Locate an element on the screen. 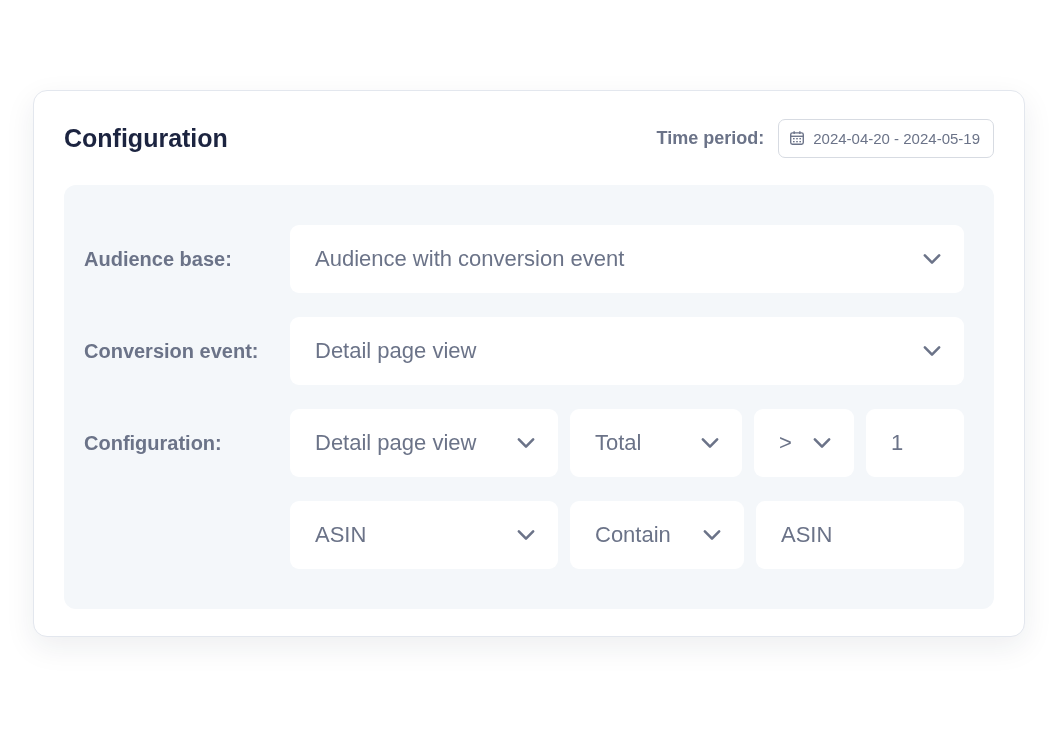 The image size is (1060, 730). dropdown: Contain is located at coordinates (657, 535).